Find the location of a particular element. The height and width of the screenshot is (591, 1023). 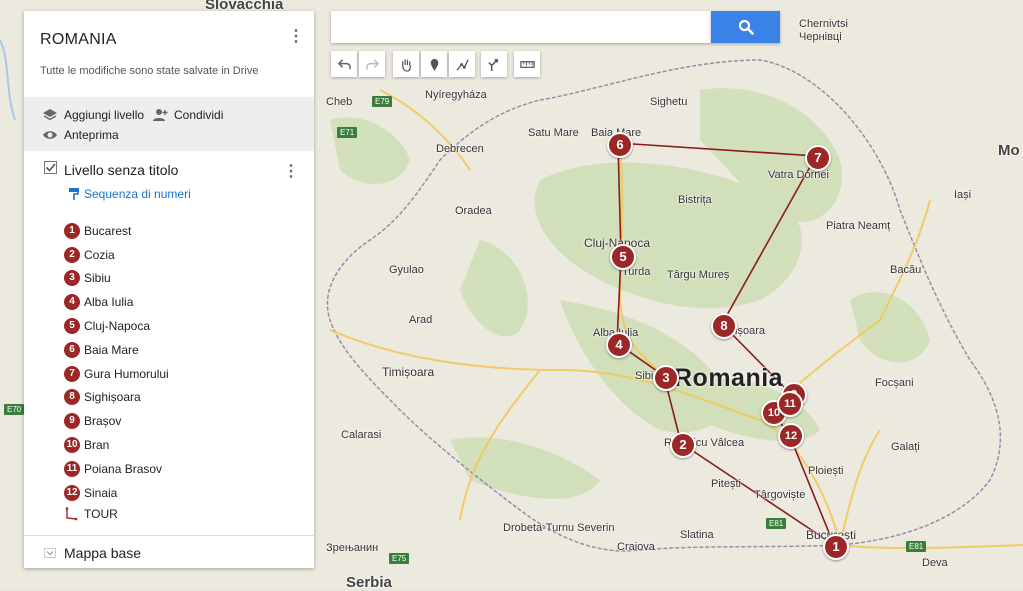

number-badge: 6 is located at coordinates (72, 349).